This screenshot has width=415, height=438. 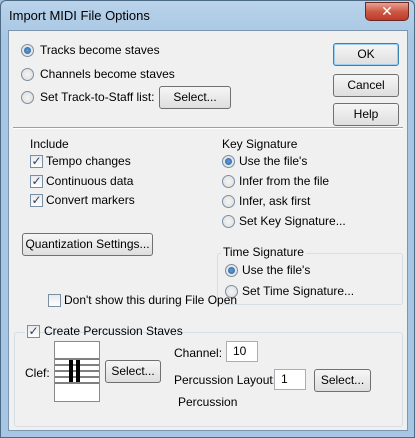 What do you see at coordinates (100, 50) in the screenshot?
I see `radio-label-tracks: Tracks become staves` at bounding box center [100, 50].